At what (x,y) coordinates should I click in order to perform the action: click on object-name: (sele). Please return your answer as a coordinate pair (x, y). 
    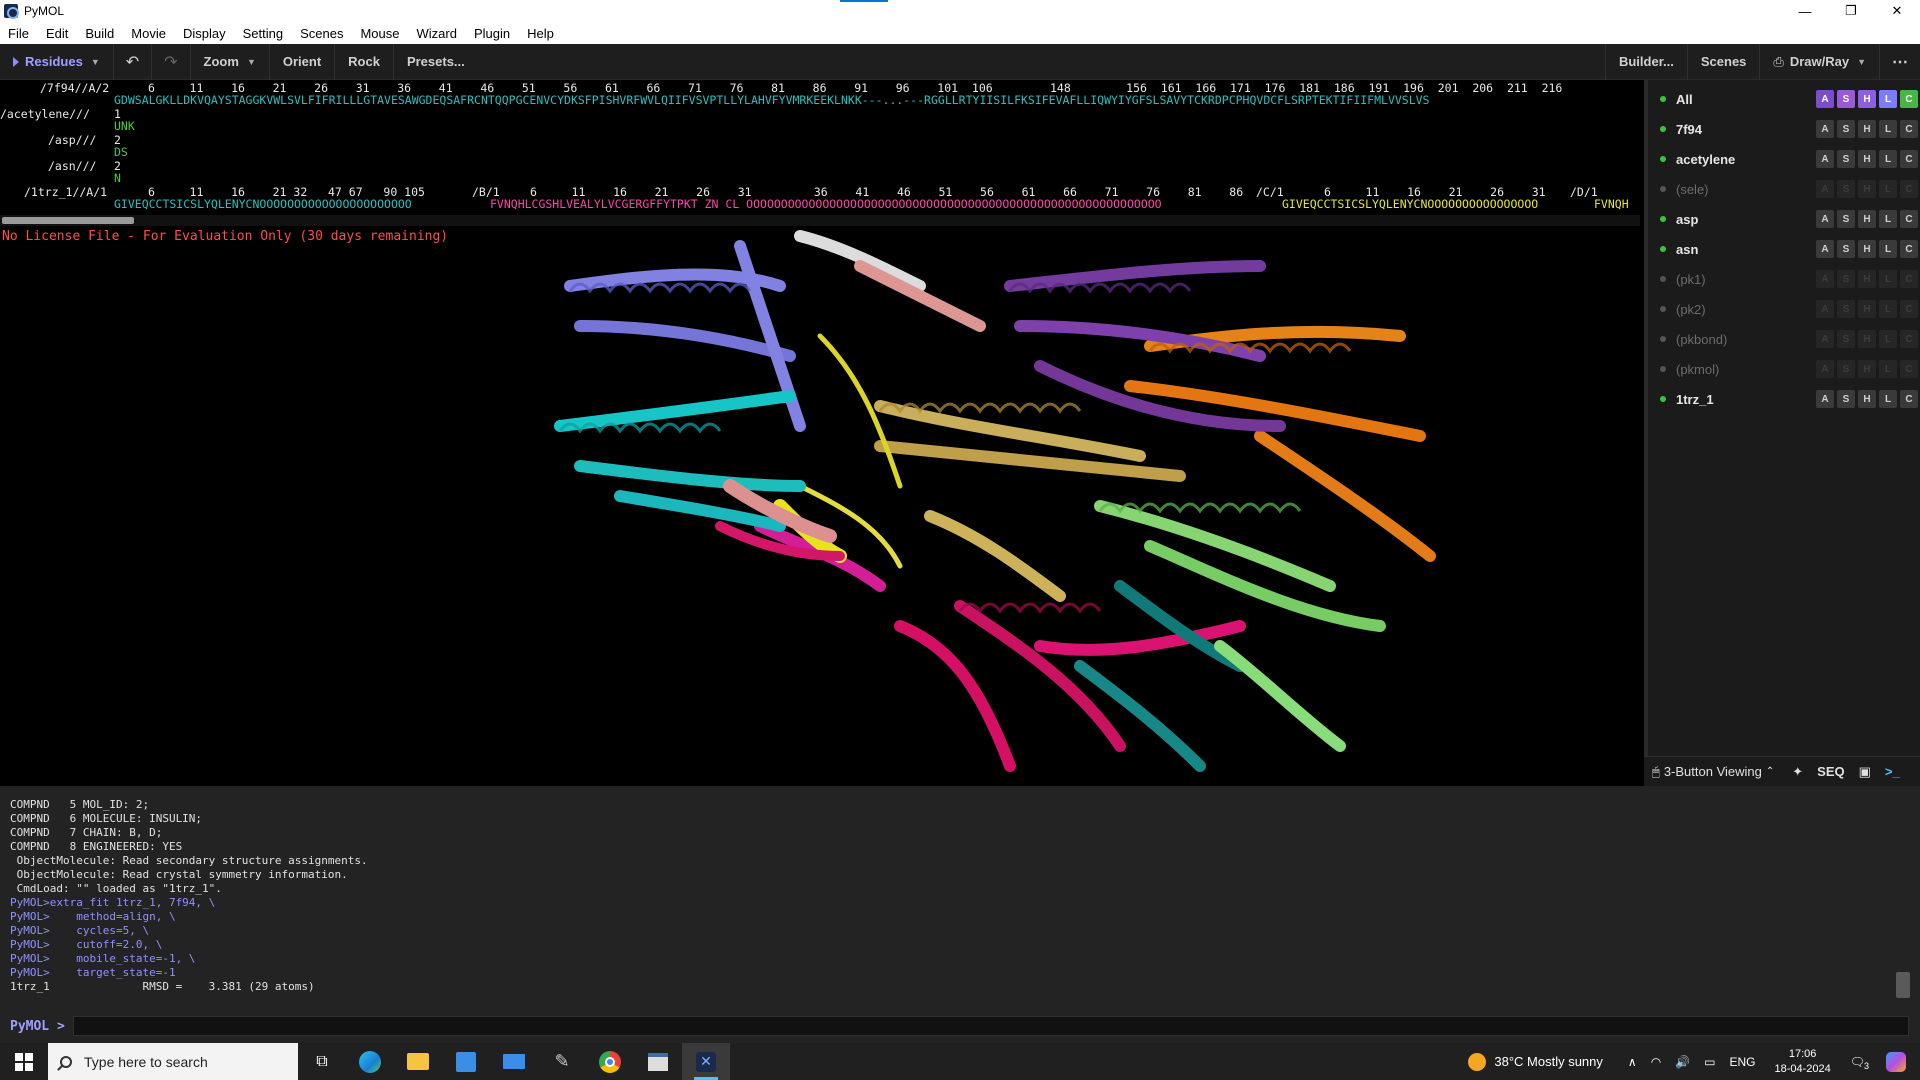
    Looking at the image, I should click on (1736, 189).